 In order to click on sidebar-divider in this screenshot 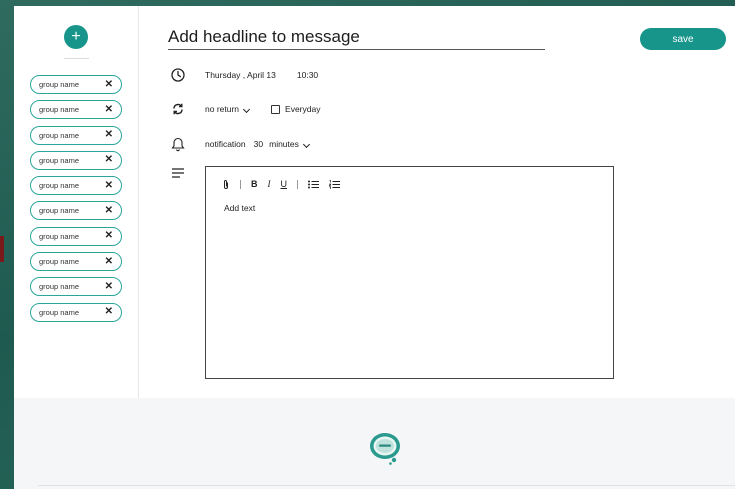, I will do `click(76, 58)`.